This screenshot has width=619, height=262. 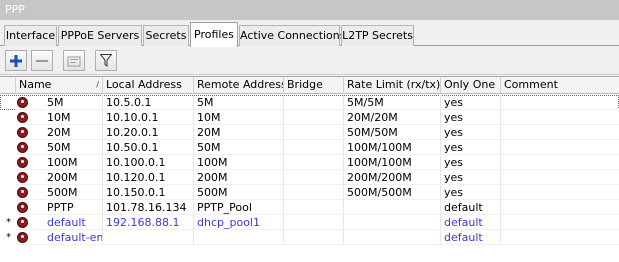 What do you see at coordinates (148, 192) in the screenshot?
I see `cell-local-address: 10.150.0.1` at bounding box center [148, 192].